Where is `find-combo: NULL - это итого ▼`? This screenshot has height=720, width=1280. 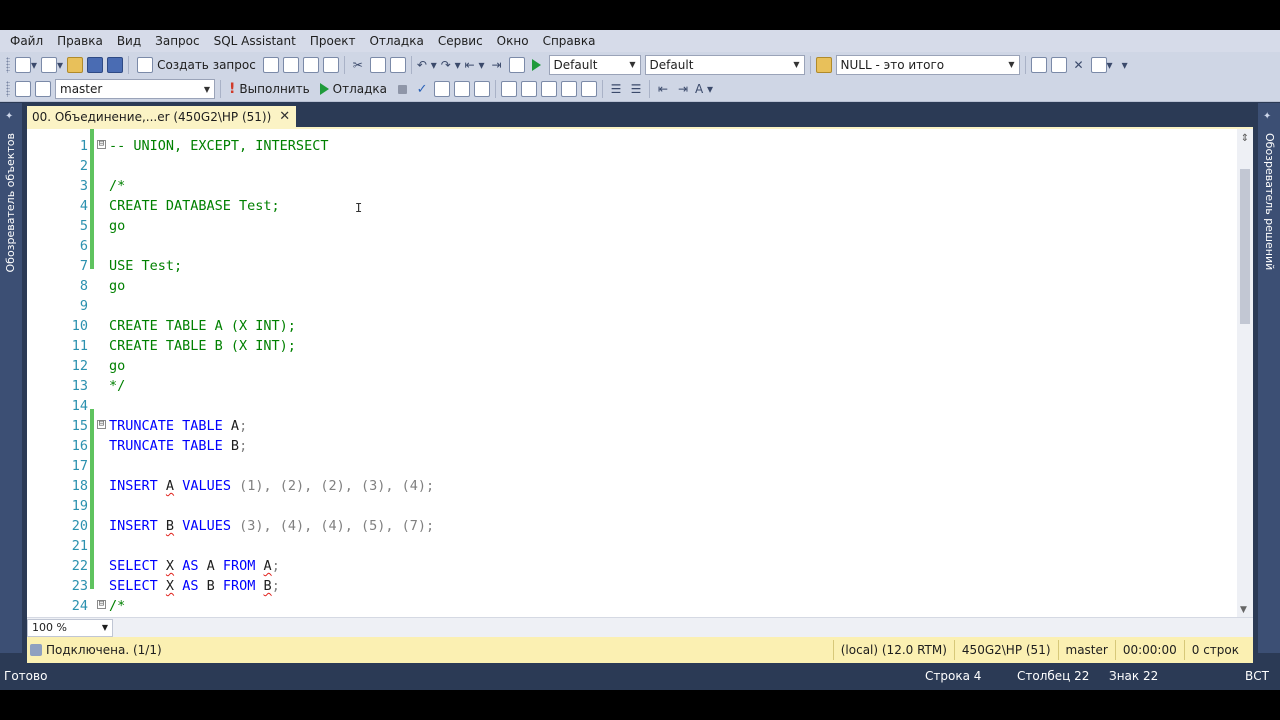
find-combo: NULL - это итого ▼ is located at coordinates (927, 64).